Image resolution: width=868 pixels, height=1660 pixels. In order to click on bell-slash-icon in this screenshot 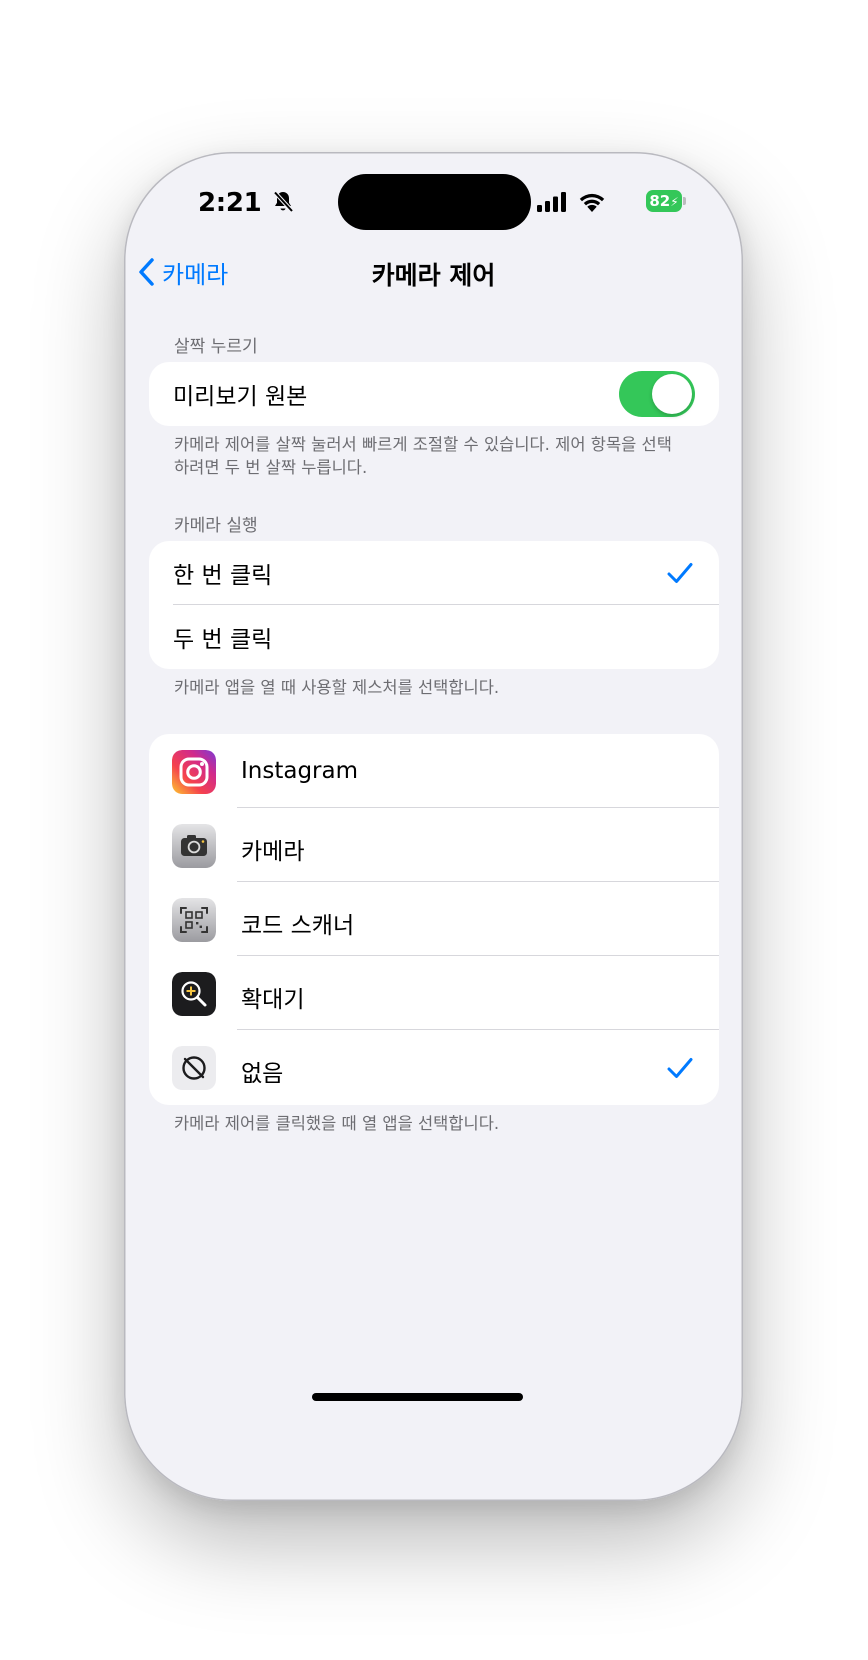, I will do `click(283, 202)`.